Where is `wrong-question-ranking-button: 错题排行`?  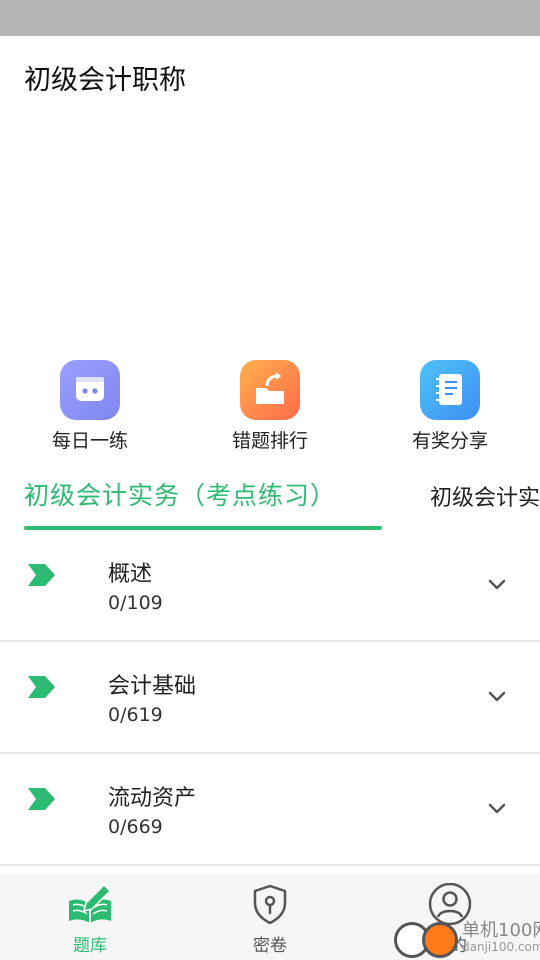 wrong-question-ranking-button: 错题排行 is located at coordinates (270, 406).